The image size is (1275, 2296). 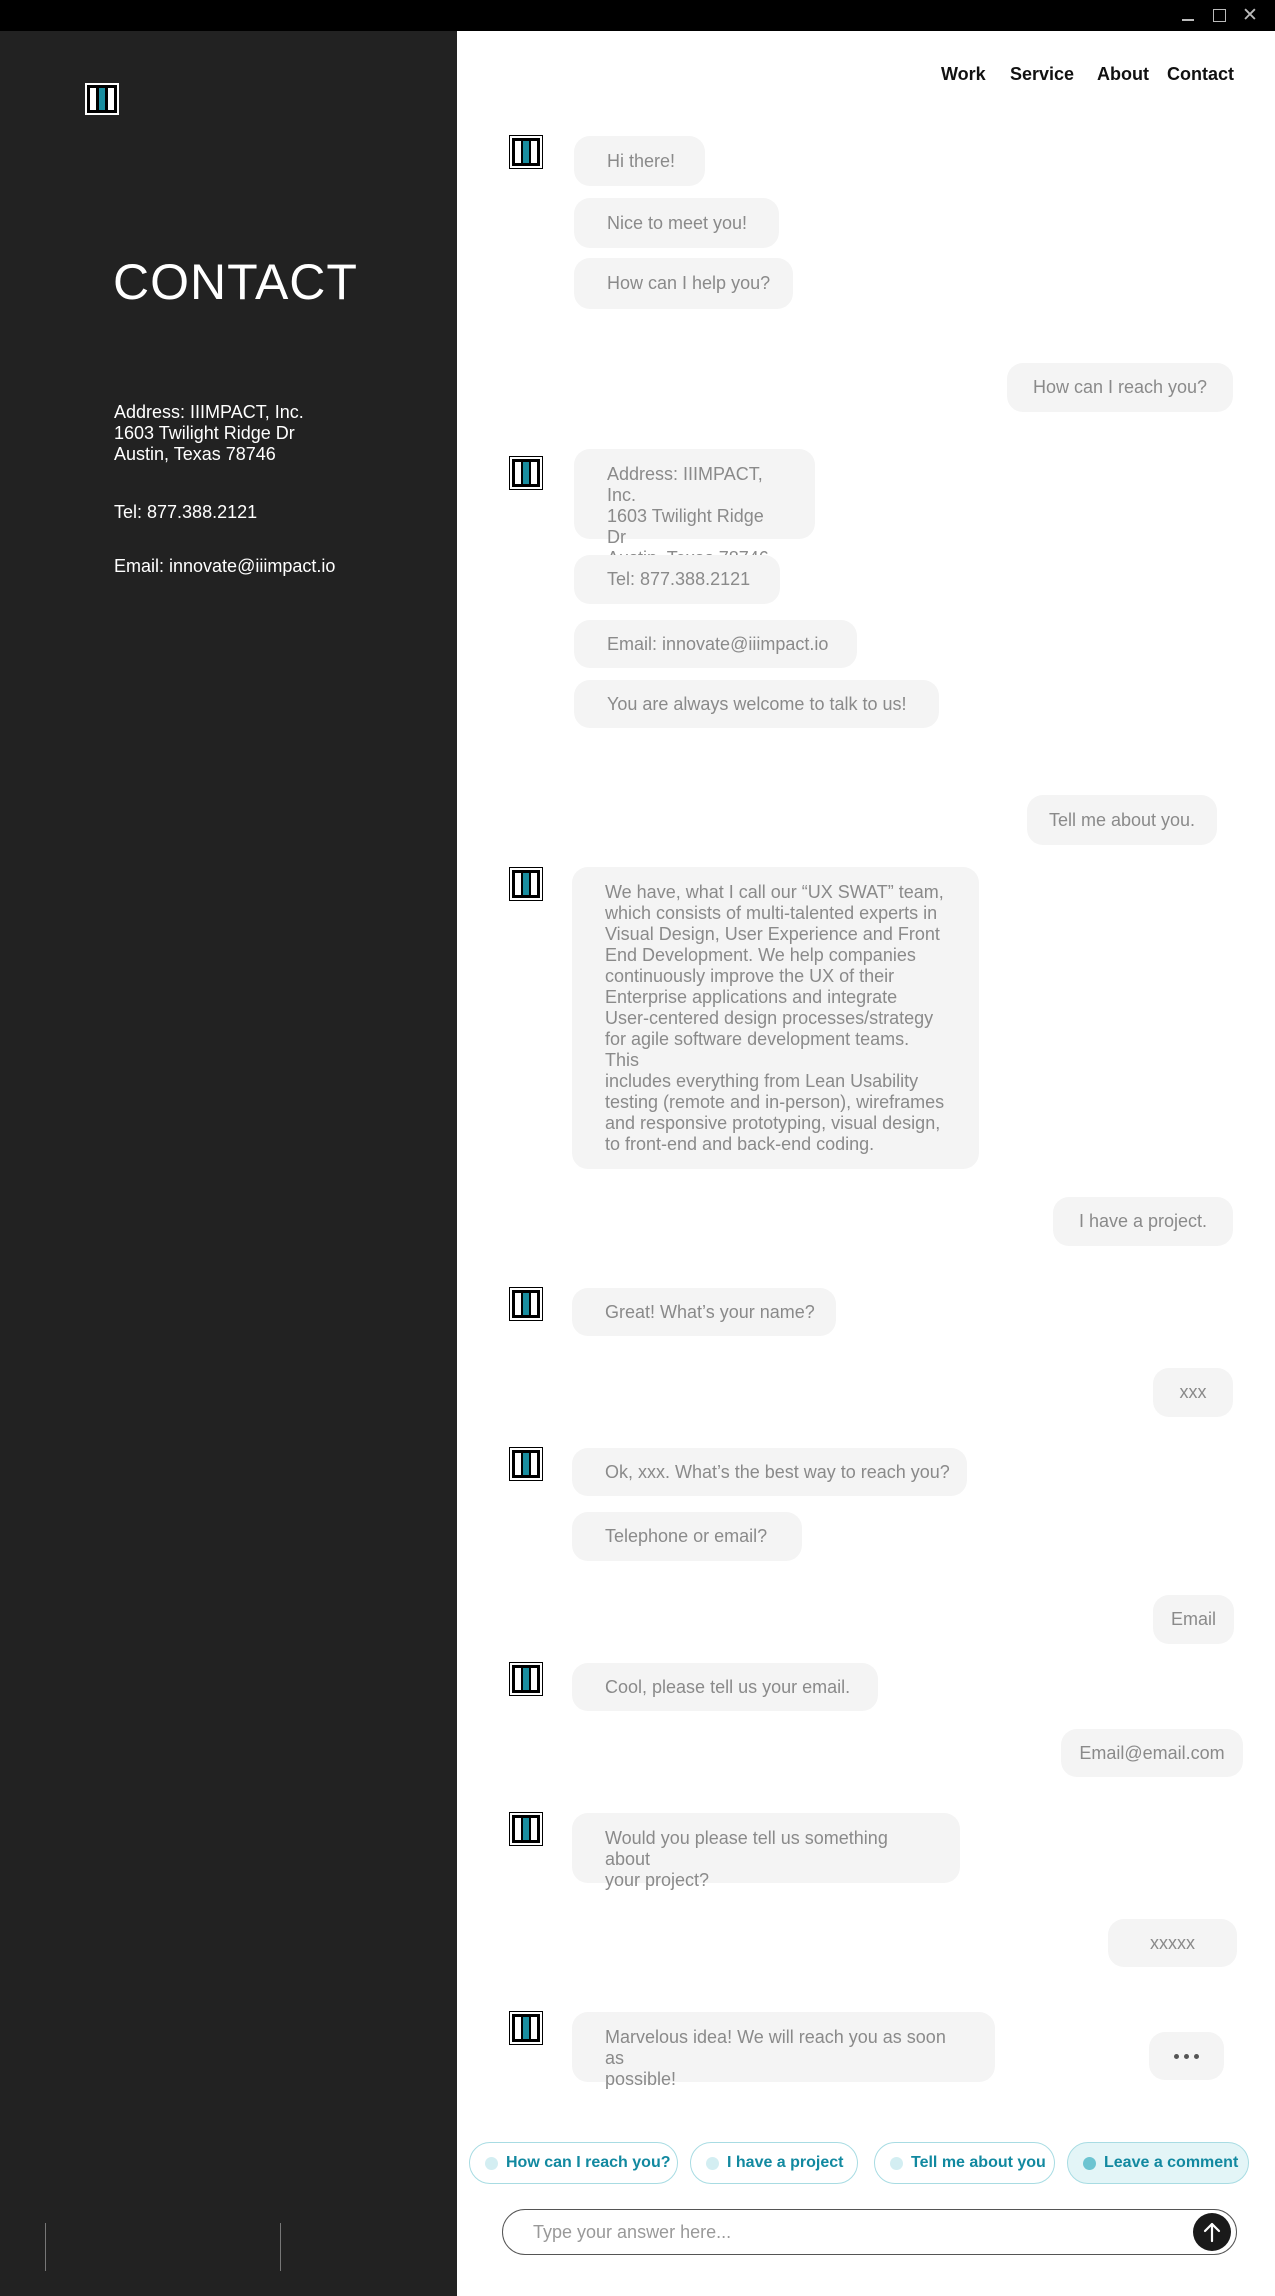 I want to click on answer-input, so click(x=869, y=2232).